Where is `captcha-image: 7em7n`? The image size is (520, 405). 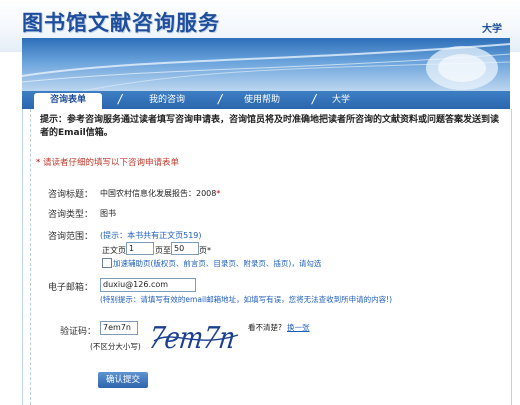
captcha-image: 7em7n is located at coordinates (193, 336).